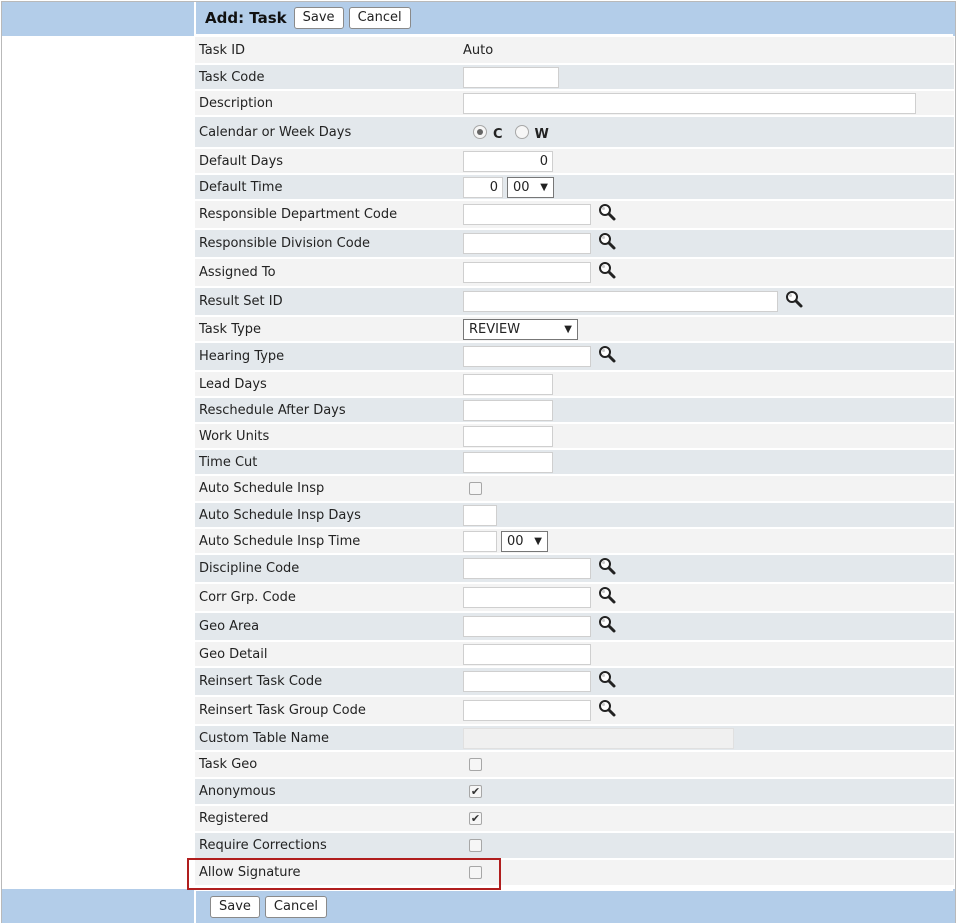 The width and height of the screenshot is (957, 924). Describe the element at coordinates (478, 50) in the screenshot. I see `task-id-value-wrap: Auto` at that location.